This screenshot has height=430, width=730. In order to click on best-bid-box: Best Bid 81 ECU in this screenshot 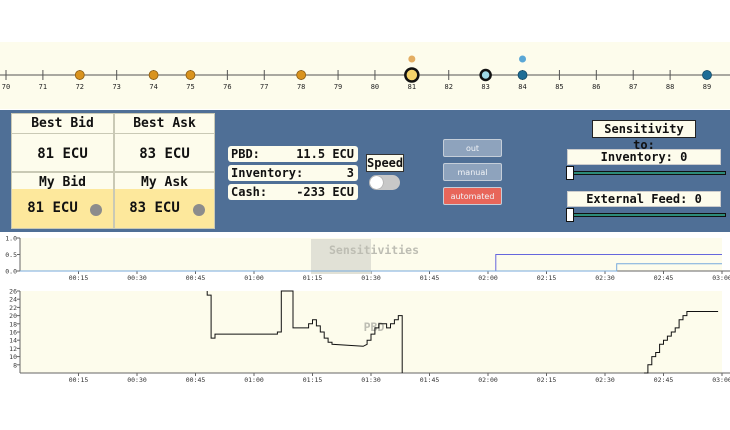, I will do `click(62, 142)`.